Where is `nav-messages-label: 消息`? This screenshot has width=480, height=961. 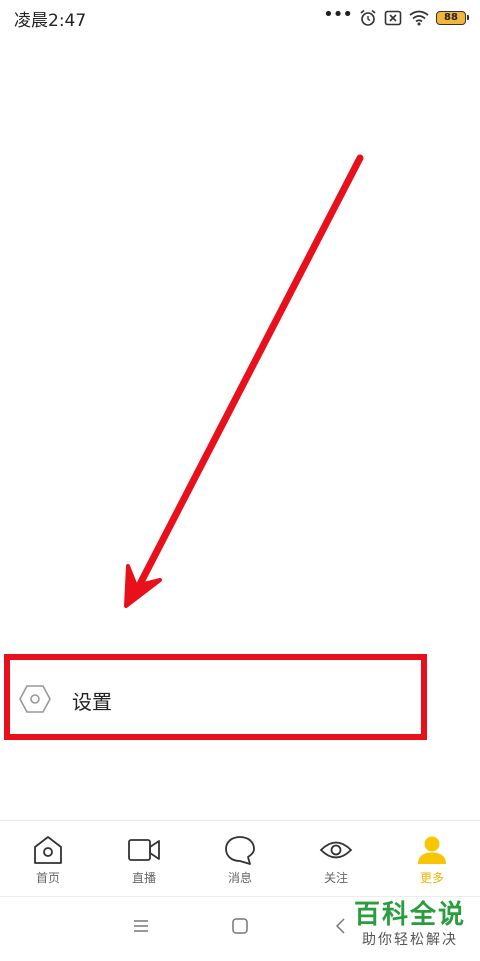
nav-messages-label: 消息 is located at coordinates (239, 878).